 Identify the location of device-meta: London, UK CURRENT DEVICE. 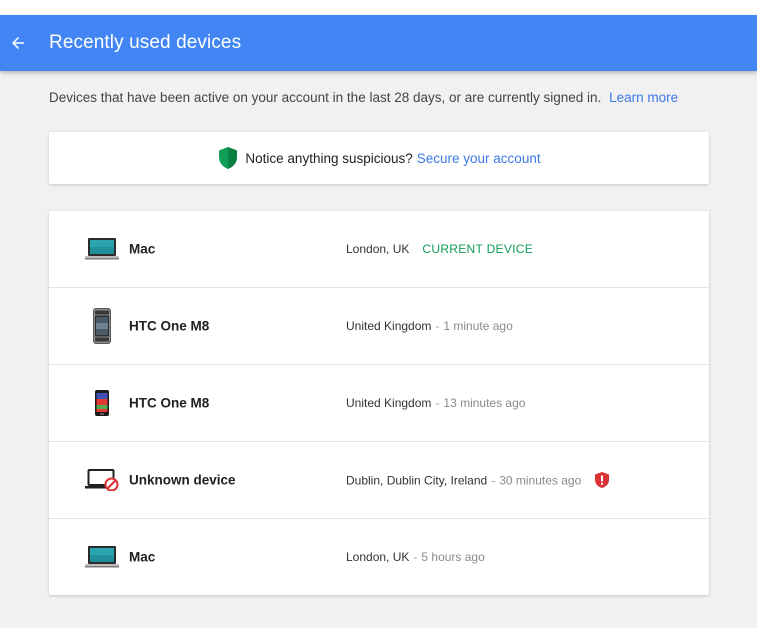
(439, 249).